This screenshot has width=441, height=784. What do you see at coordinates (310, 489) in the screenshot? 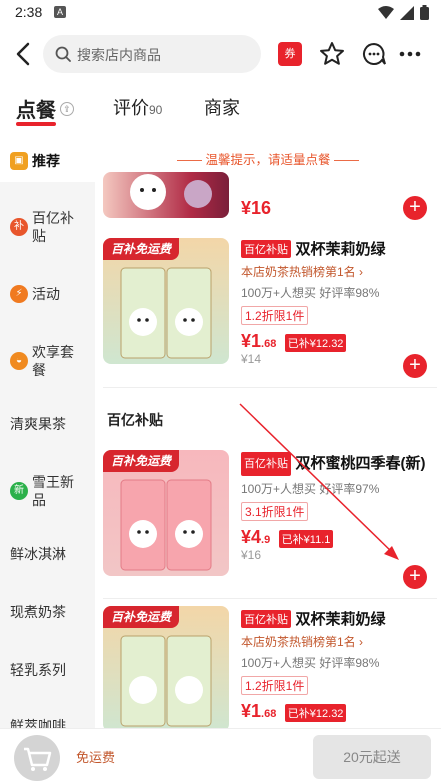
I see `product-meta: 100万+人想买 好评率97%` at bounding box center [310, 489].